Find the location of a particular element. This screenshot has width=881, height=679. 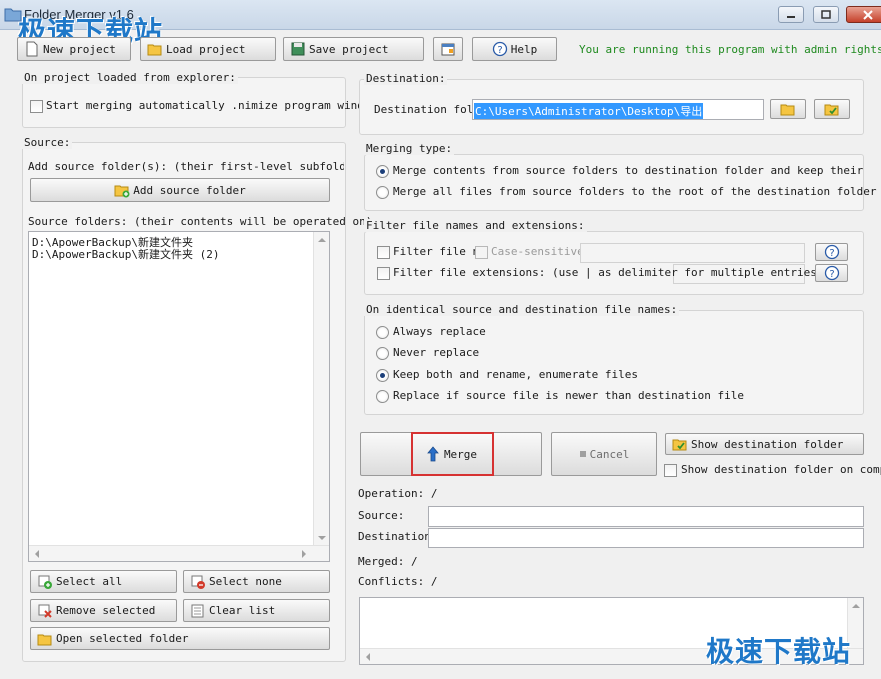

conflicts-status: Conflicts: / is located at coordinates (398, 581).